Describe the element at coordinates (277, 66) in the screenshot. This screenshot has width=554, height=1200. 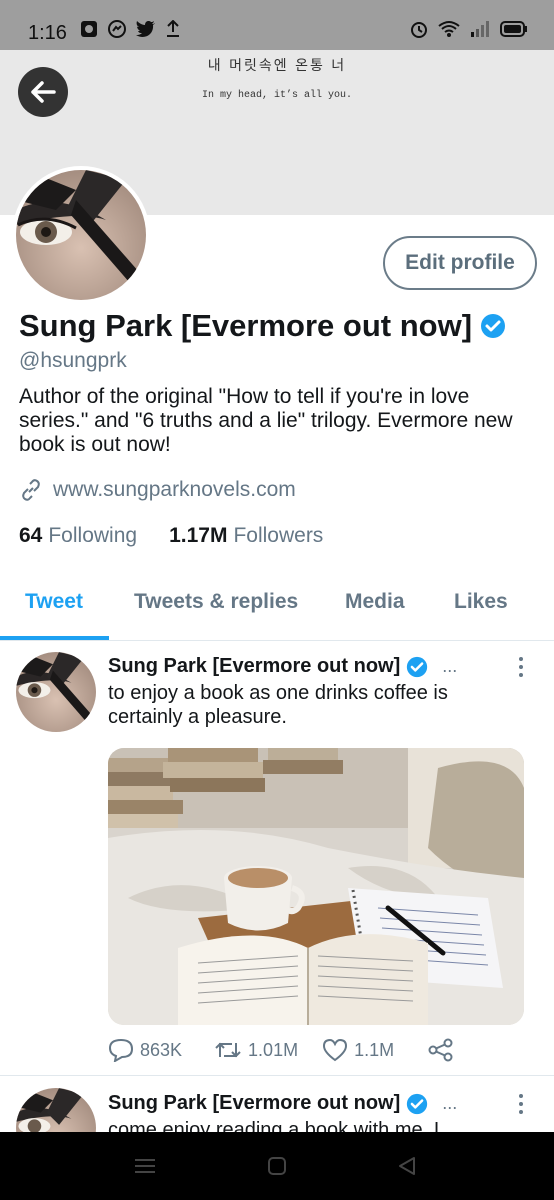
I see `banner-korean-text: 내 머릿속엔 온통 너` at that location.